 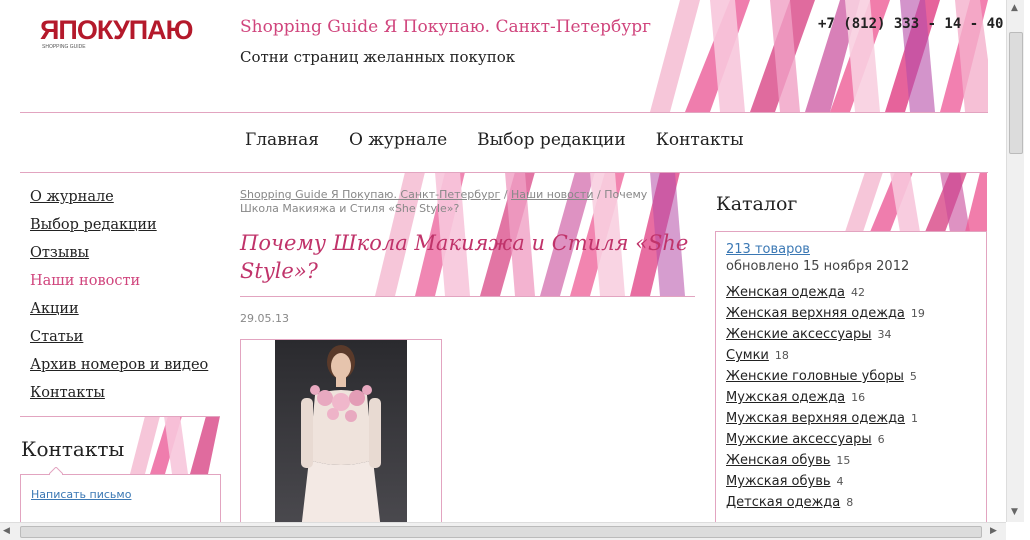 I want to click on sidebar-item-contacts: Контакты, so click(x=130, y=396).